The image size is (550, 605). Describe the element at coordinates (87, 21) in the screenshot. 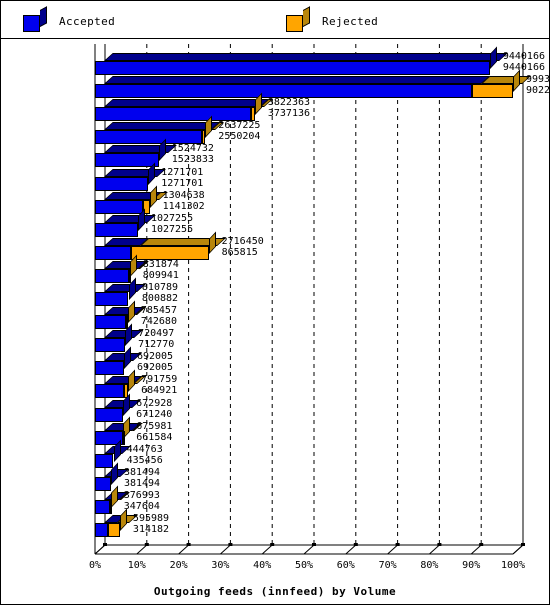

I see `legend-label-accepted: Accepted` at that location.